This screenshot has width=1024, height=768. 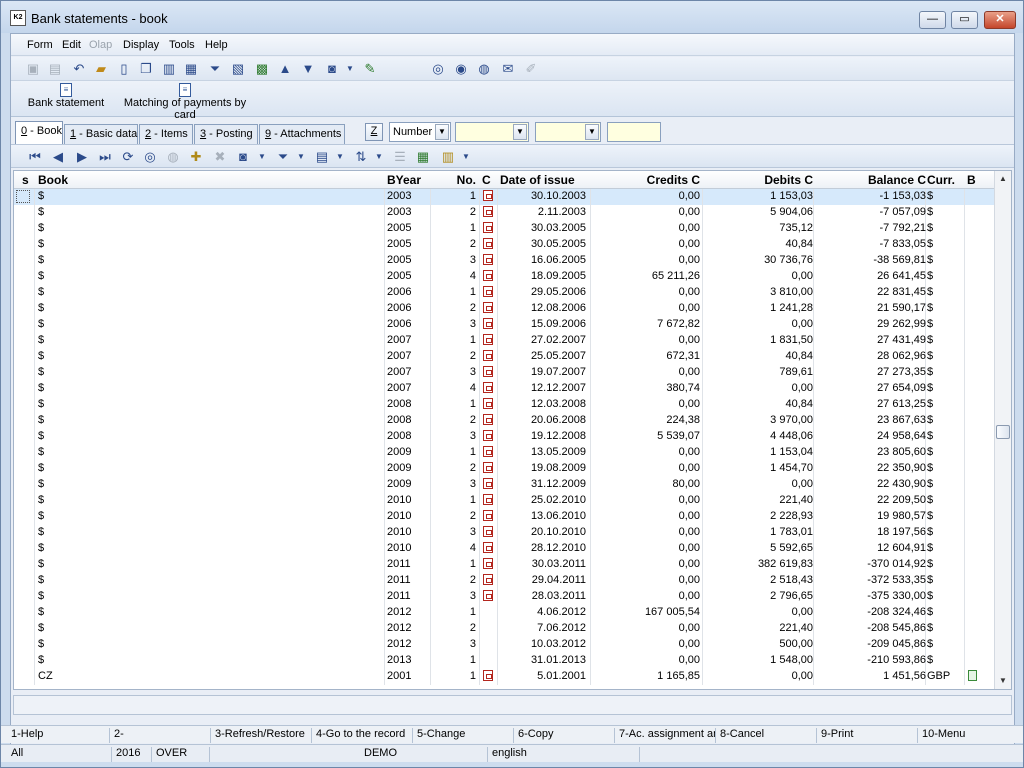 I want to click on cell-year: 2001, so click(x=409, y=677).